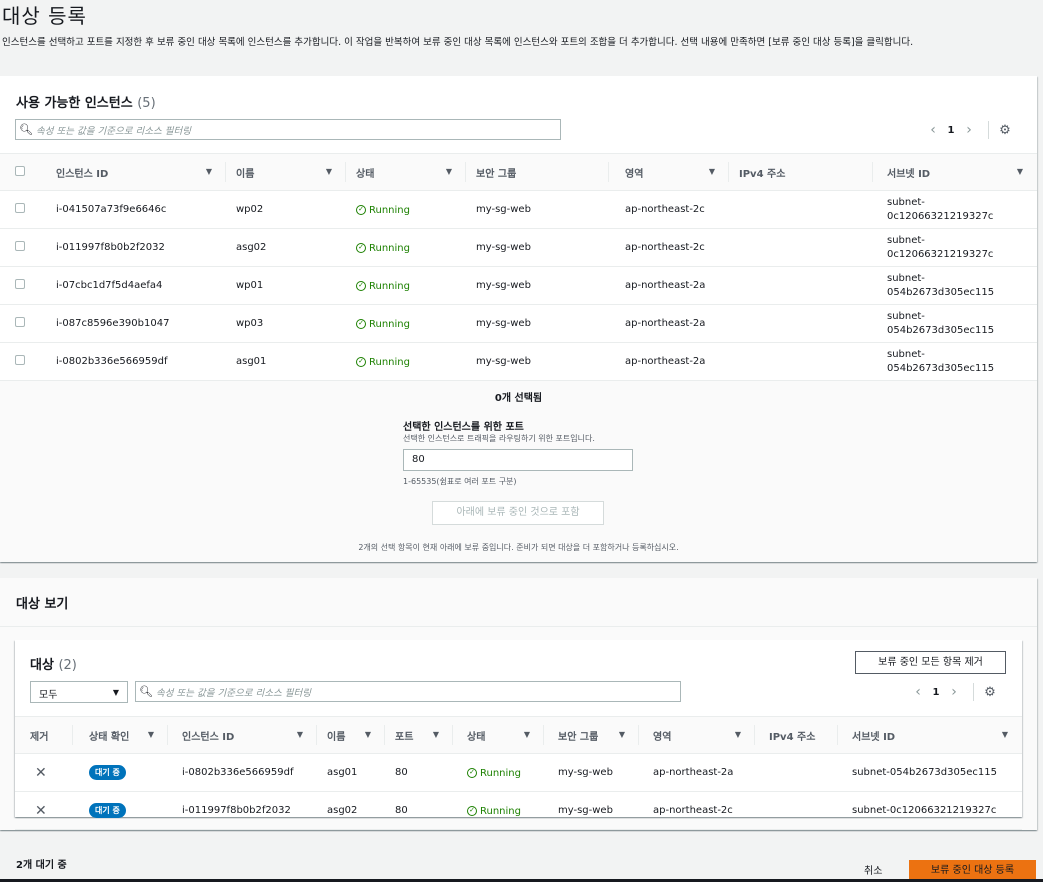 This screenshot has height=882, width=1043. I want to click on targets-count: (2), so click(67, 665).